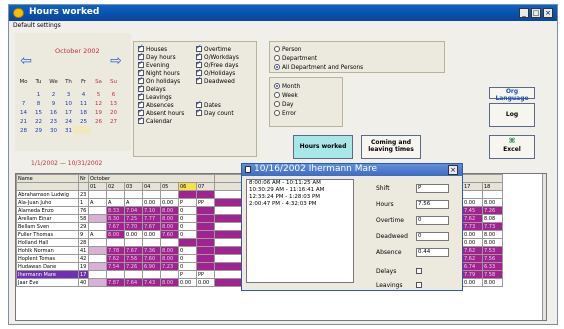  I want to click on grid-name-cell: Jaar Eve, so click(47, 282).